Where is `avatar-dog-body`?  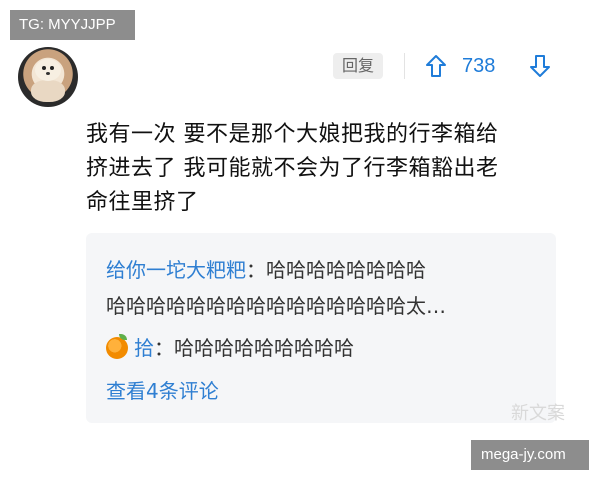 avatar-dog-body is located at coordinates (48, 91).